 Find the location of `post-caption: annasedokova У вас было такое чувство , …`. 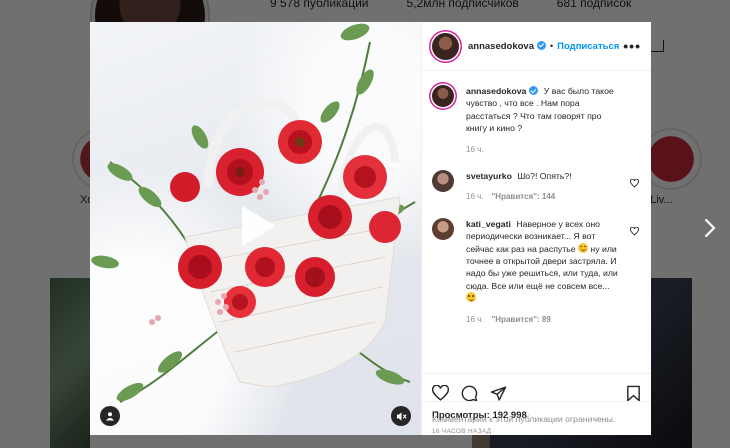

post-caption: annasedokova У вас было такое чувство , … is located at coordinates (536, 120).